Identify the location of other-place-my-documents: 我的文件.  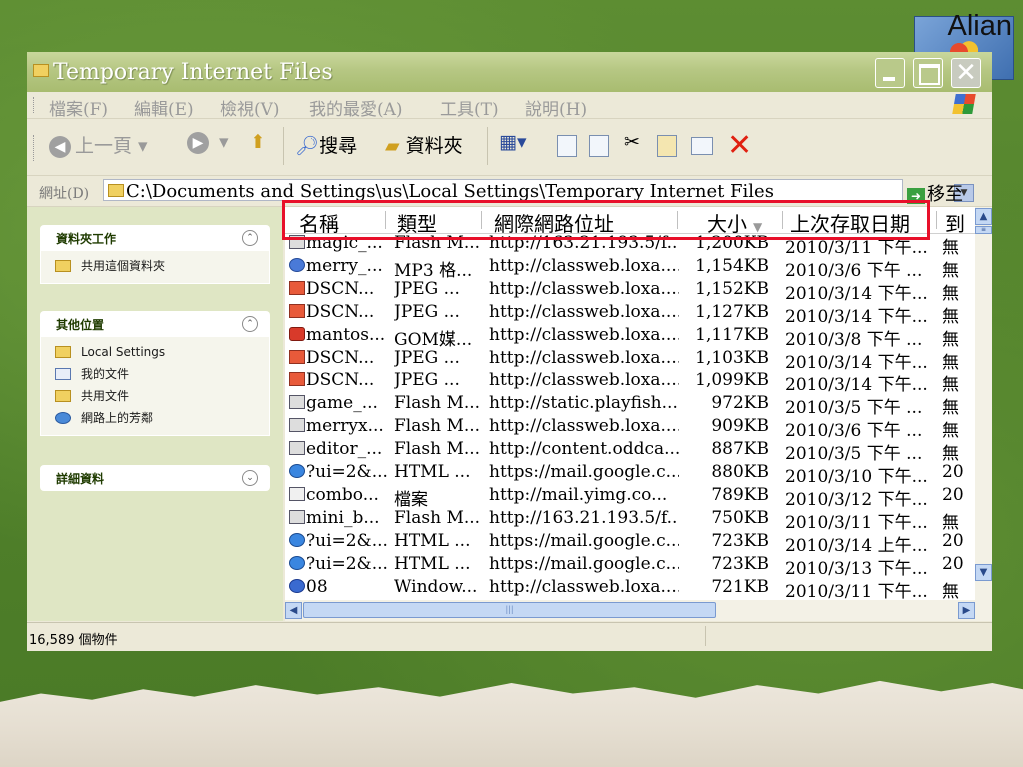
(155, 374).